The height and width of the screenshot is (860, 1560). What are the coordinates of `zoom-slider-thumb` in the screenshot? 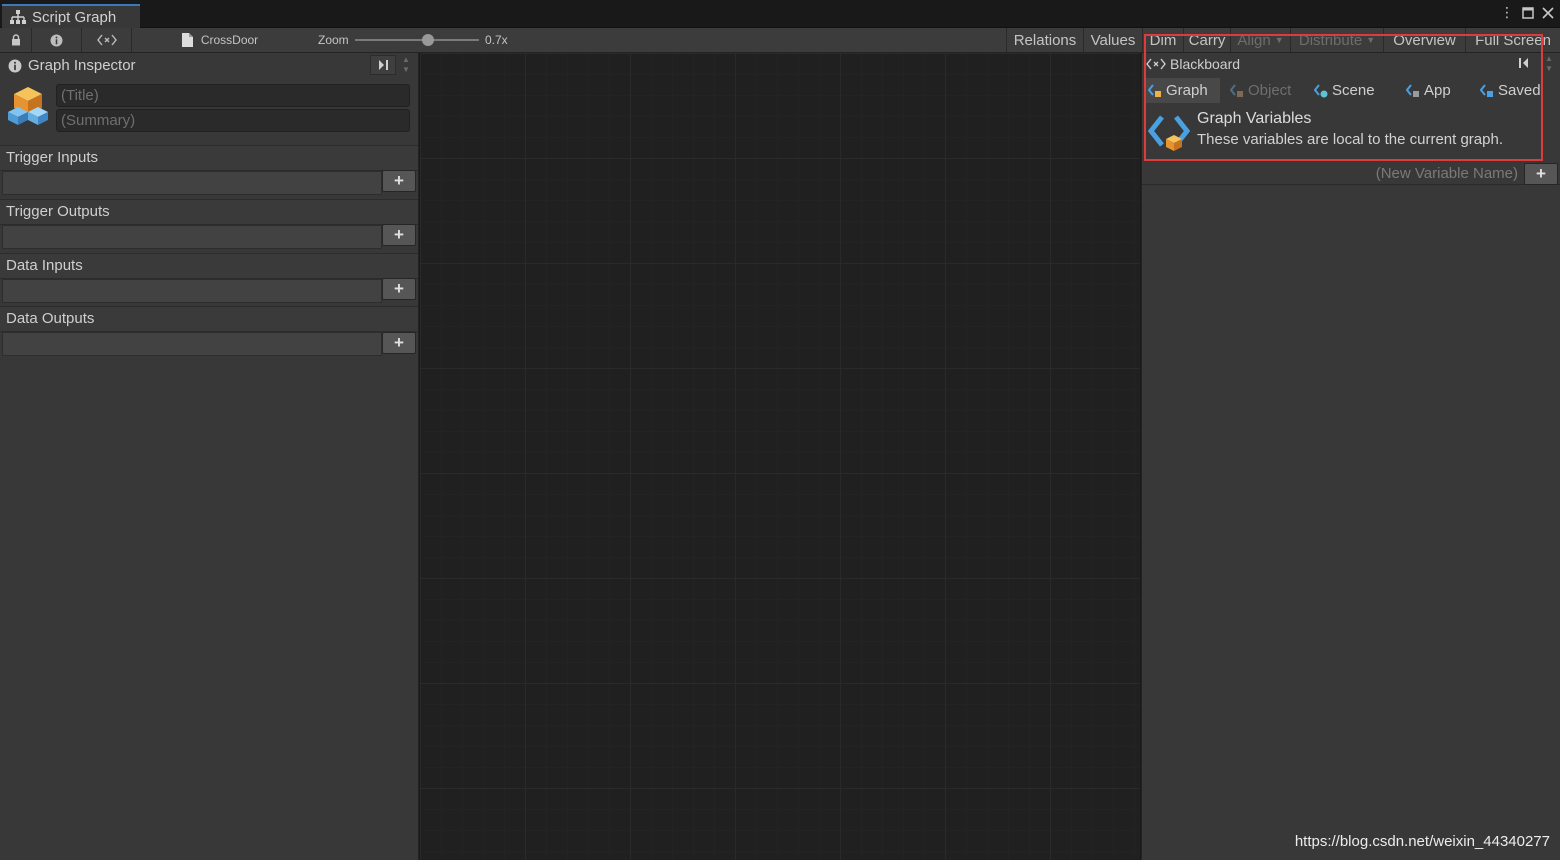 It's located at (428, 40).